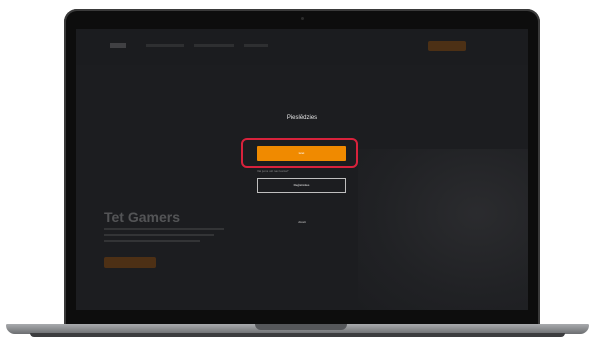  I want to click on login-title: Pieslēdzies, so click(302, 118).